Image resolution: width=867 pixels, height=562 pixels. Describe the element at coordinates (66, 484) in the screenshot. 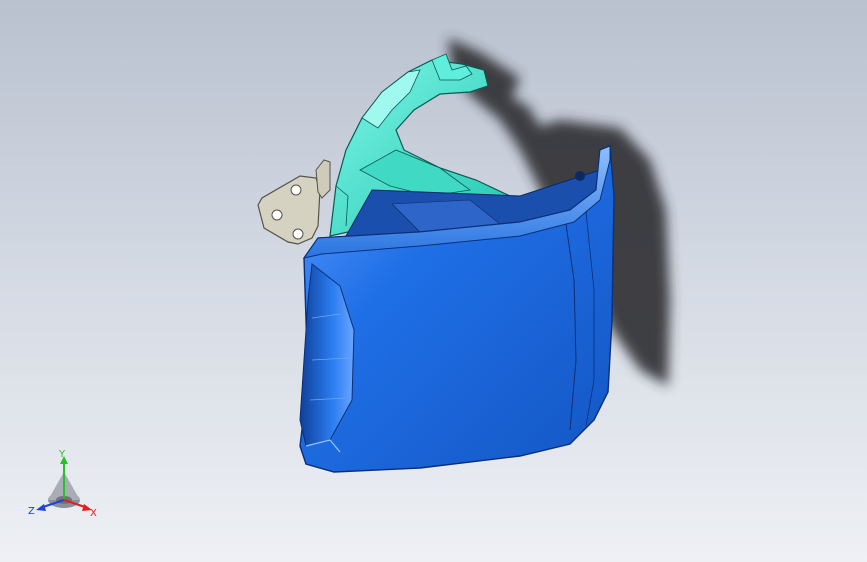

I see `coordinate-triad: Y X Z` at that location.